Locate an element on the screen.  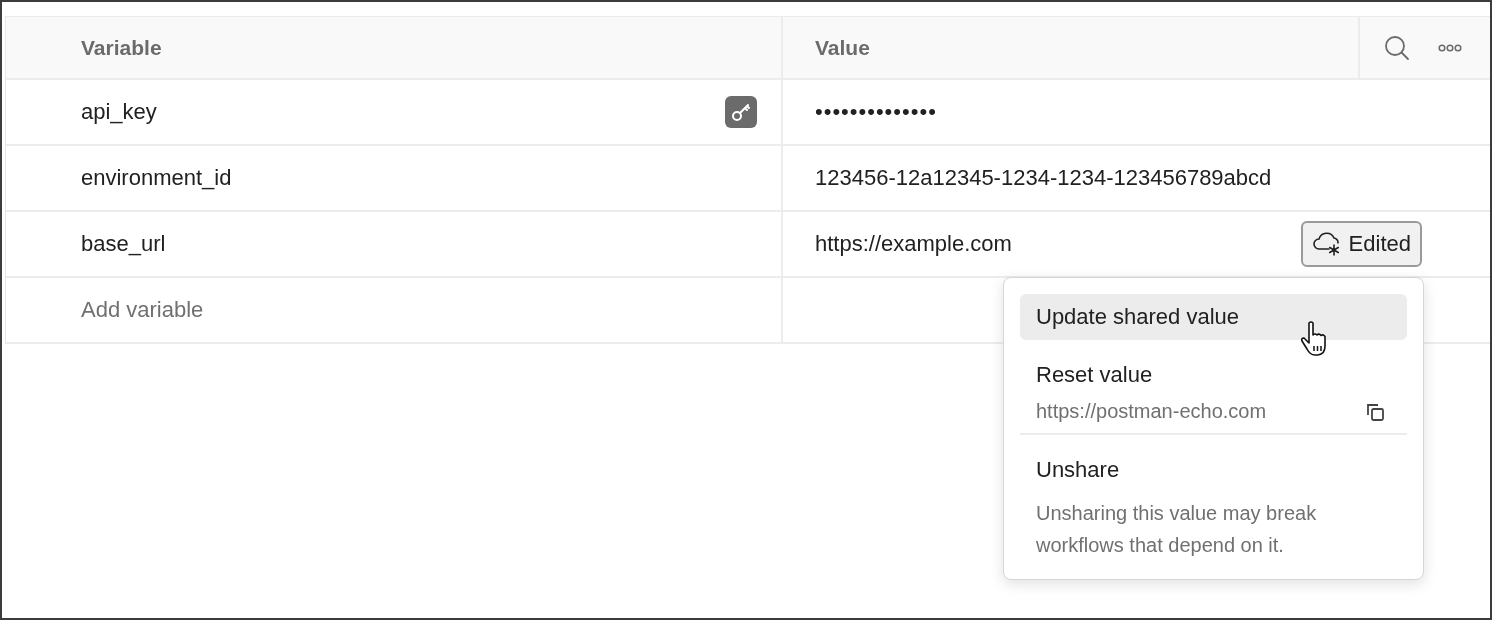
search-icon is located at coordinates (1397, 47).